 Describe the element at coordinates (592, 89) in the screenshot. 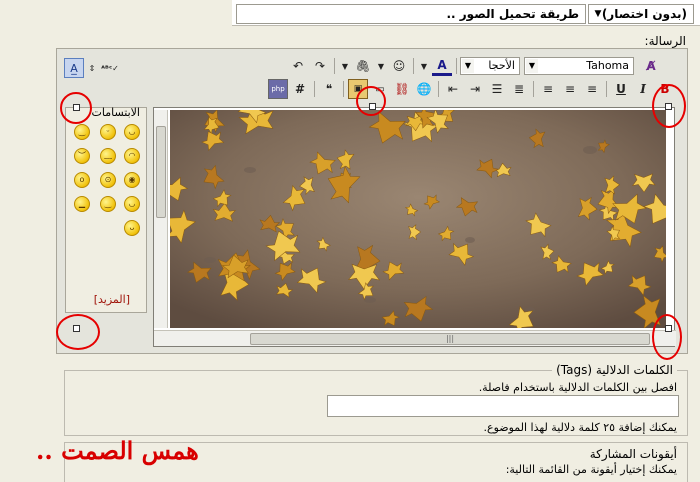

I see `align-right-icon: ≡` at that location.